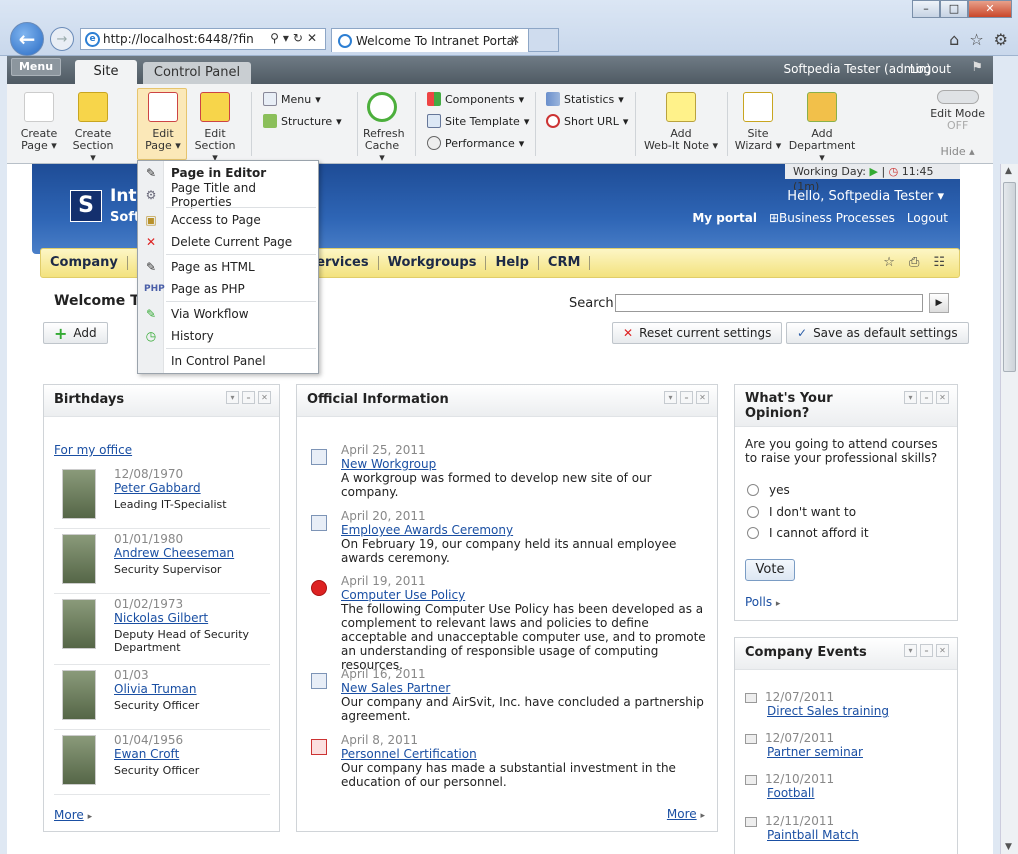 Image resolution: width=1018 pixels, height=854 pixels. Describe the element at coordinates (295, 38) in the screenshot. I see `address-tools-icon: ⚲▾↻✕` at that location.